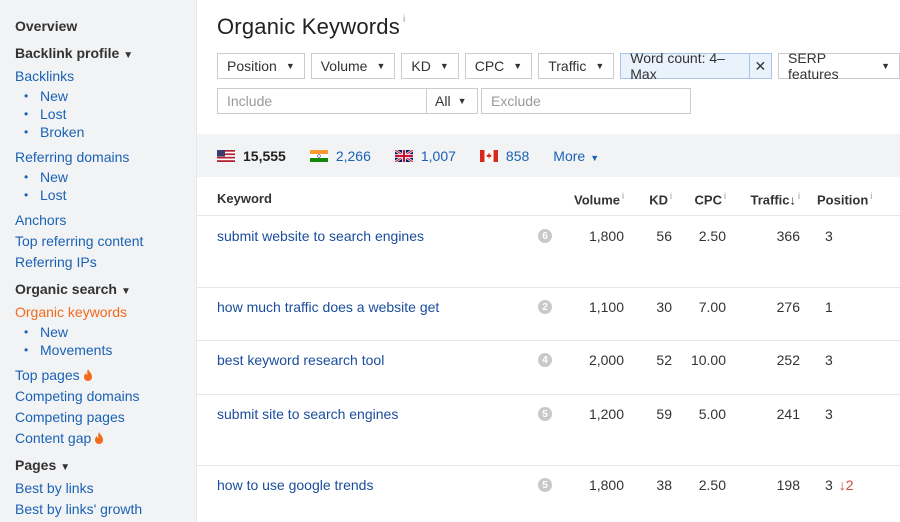  Describe the element at coordinates (759, 66) in the screenshot. I see `close-icon: ✕` at that location.